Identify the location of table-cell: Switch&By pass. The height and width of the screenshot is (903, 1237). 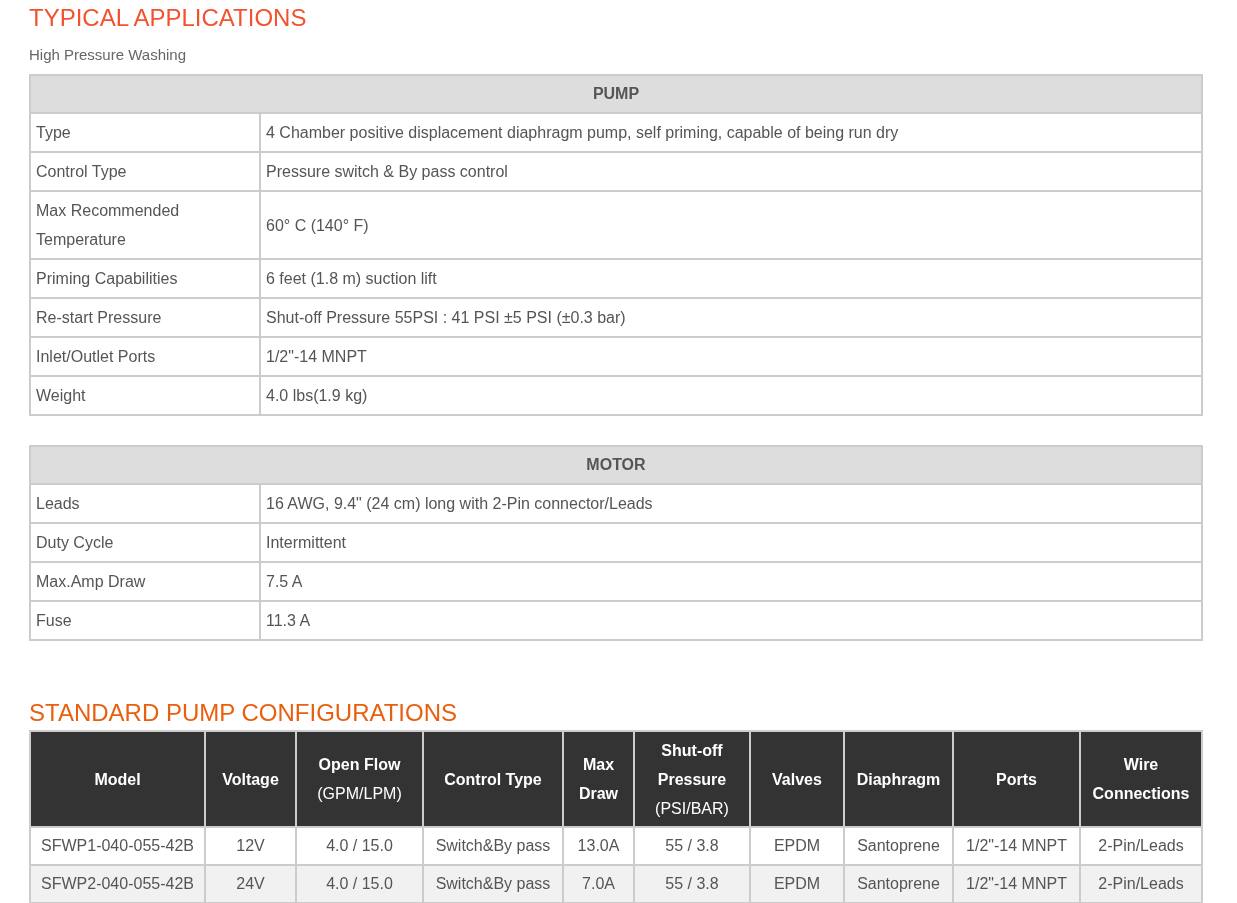
(493, 884).